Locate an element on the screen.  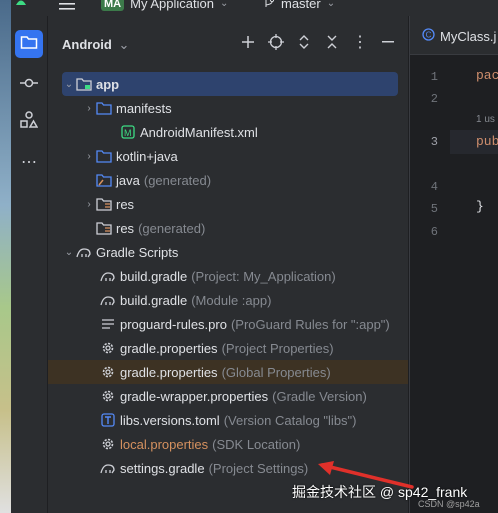
tree-item-android-manifest: M AndroidManifest.xml is located at coordinates (189, 132).